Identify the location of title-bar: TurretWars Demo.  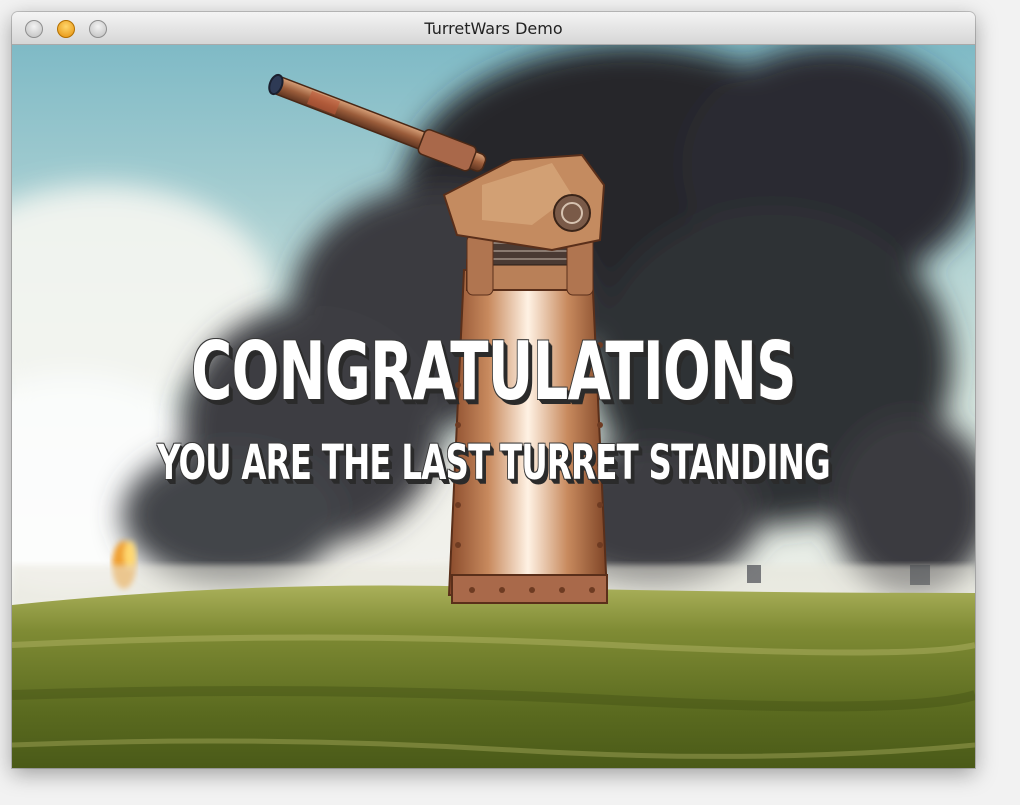
(493, 28).